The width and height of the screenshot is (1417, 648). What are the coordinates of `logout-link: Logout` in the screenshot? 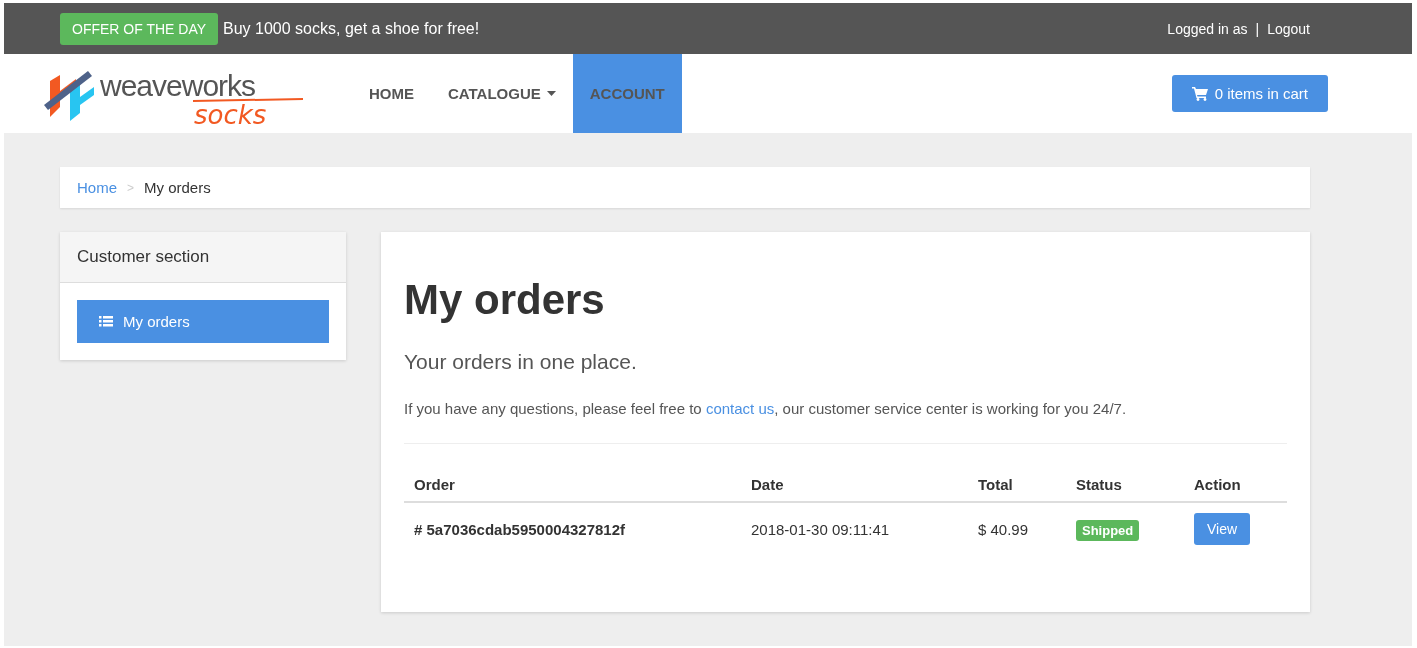 It's located at (1288, 28).